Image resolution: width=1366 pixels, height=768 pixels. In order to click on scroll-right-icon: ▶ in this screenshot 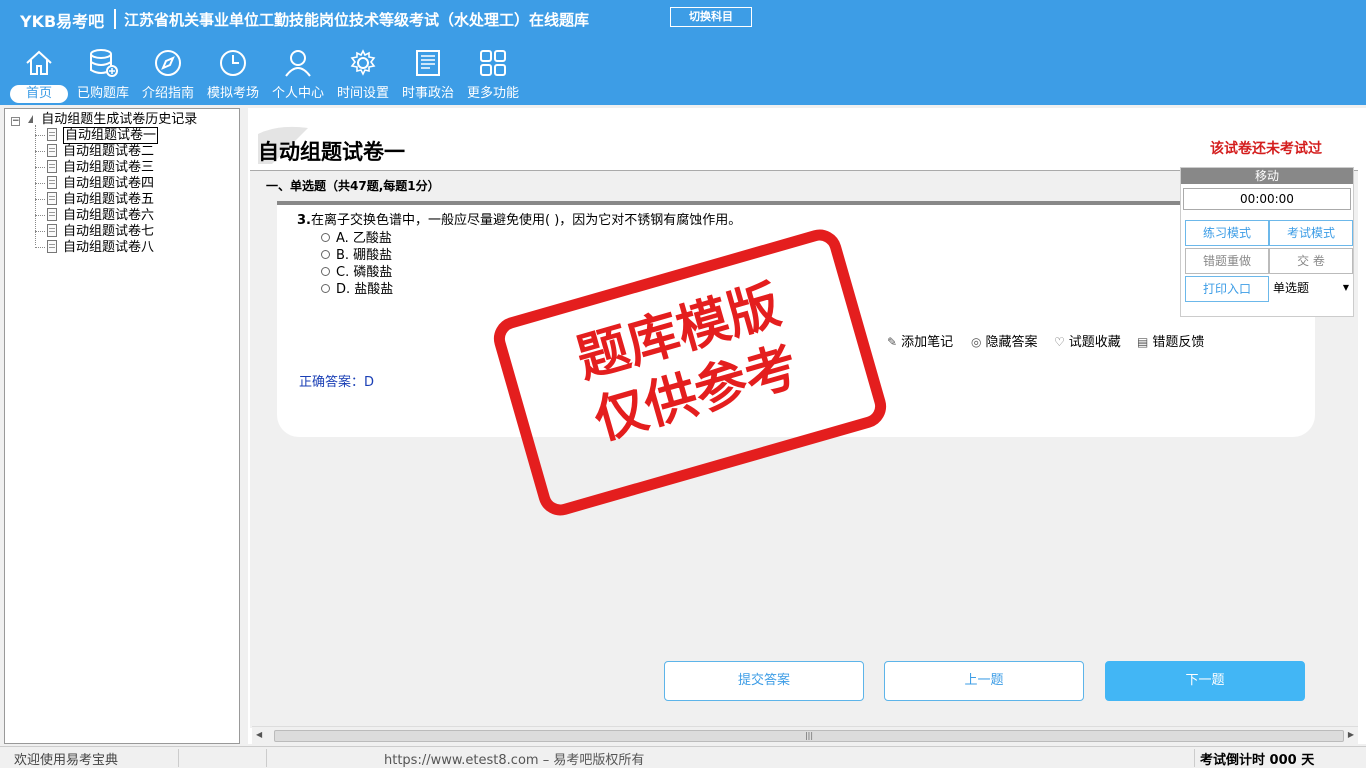, I will do `click(1351, 734)`.